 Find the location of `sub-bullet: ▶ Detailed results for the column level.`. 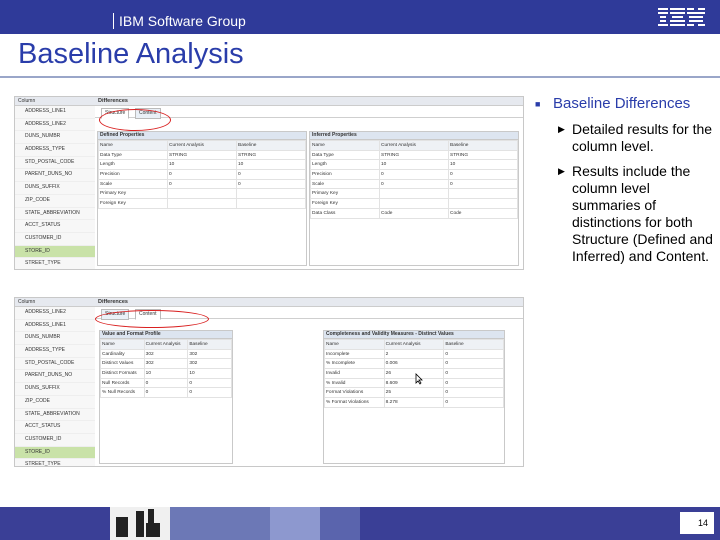

sub-bullet: ▶ Detailed results for the column level. is located at coordinates (625, 138).